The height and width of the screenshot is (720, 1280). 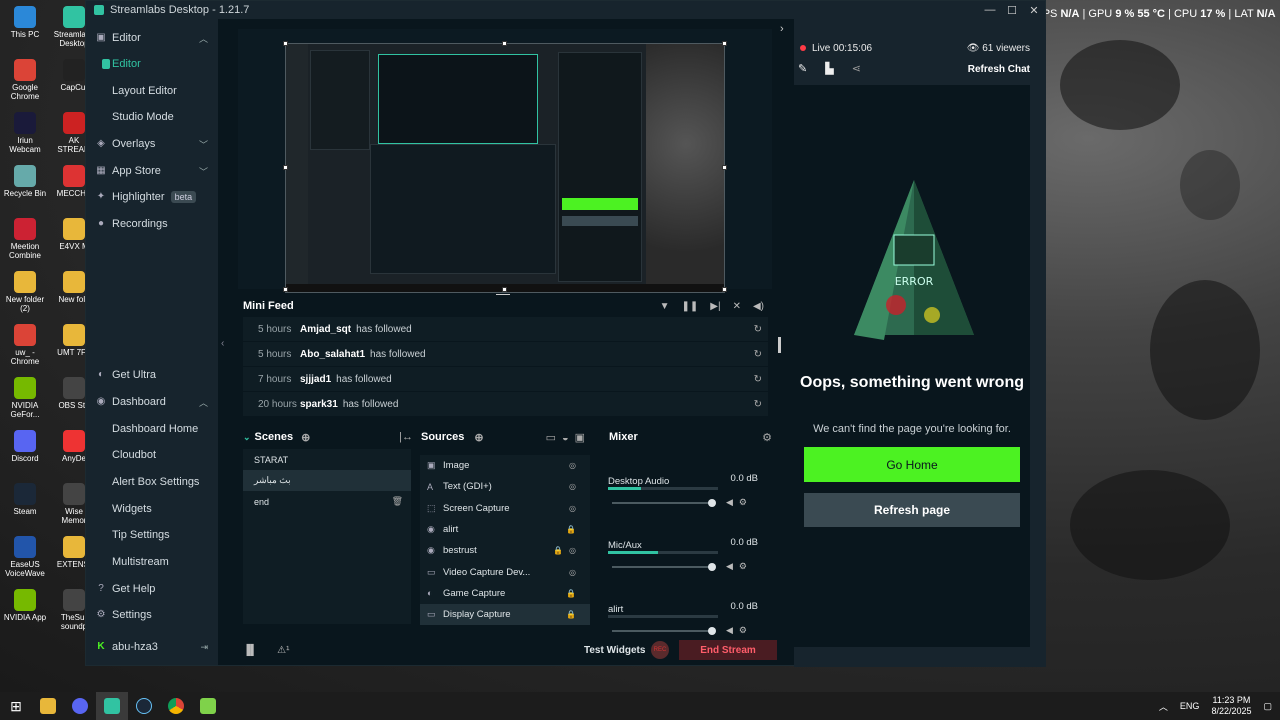 I want to click on preview-screen-capture, so click(x=505, y=168).